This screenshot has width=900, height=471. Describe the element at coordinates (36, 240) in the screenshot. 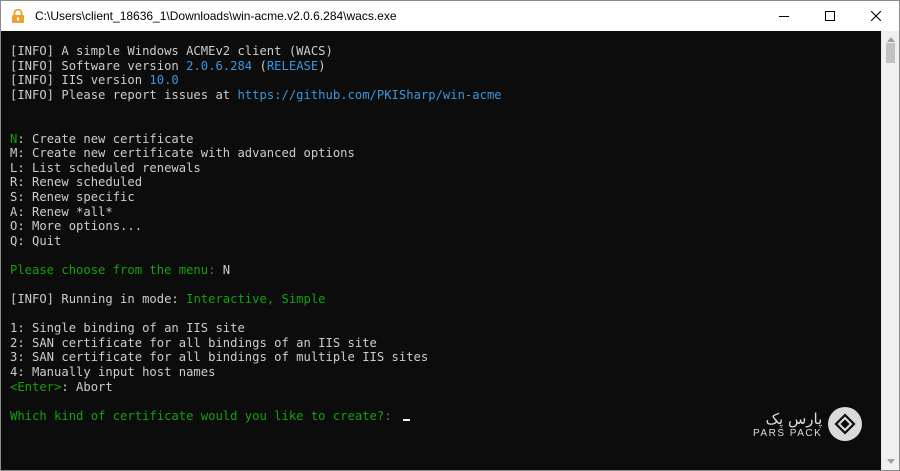

I see `console-text-segment: Q: Quit` at that location.